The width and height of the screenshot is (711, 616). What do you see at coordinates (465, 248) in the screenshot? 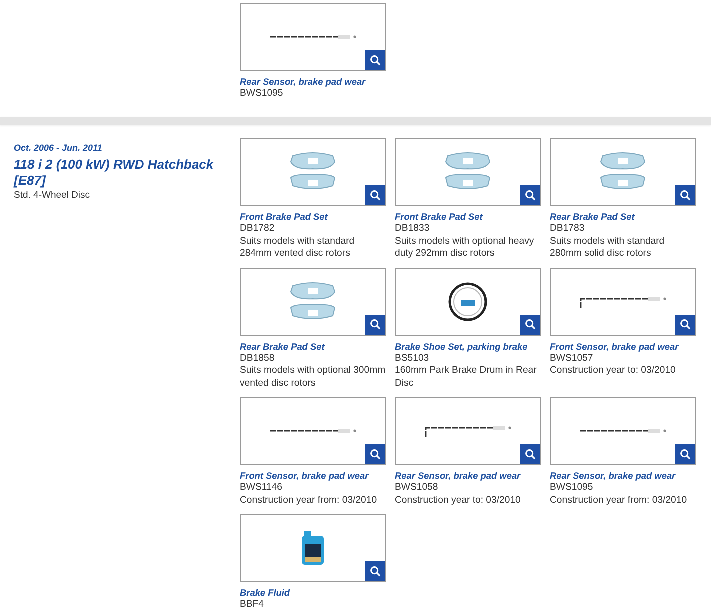
I see `product-note: Suits models with optional heavy duty 292mm disc rotors` at bounding box center [465, 248].